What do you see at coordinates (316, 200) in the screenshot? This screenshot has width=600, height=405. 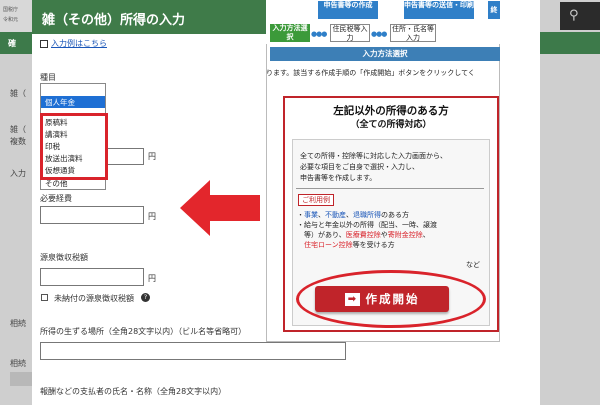 I see `usage-label: ご利用例` at bounding box center [316, 200].